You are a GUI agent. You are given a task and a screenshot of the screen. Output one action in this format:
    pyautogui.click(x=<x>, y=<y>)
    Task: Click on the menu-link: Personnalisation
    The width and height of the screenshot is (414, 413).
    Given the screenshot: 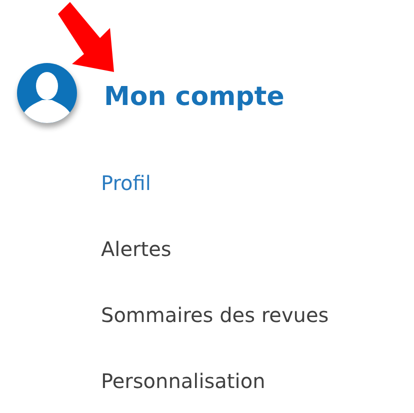 What is the action you would take?
    pyautogui.click(x=257, y=381)
    